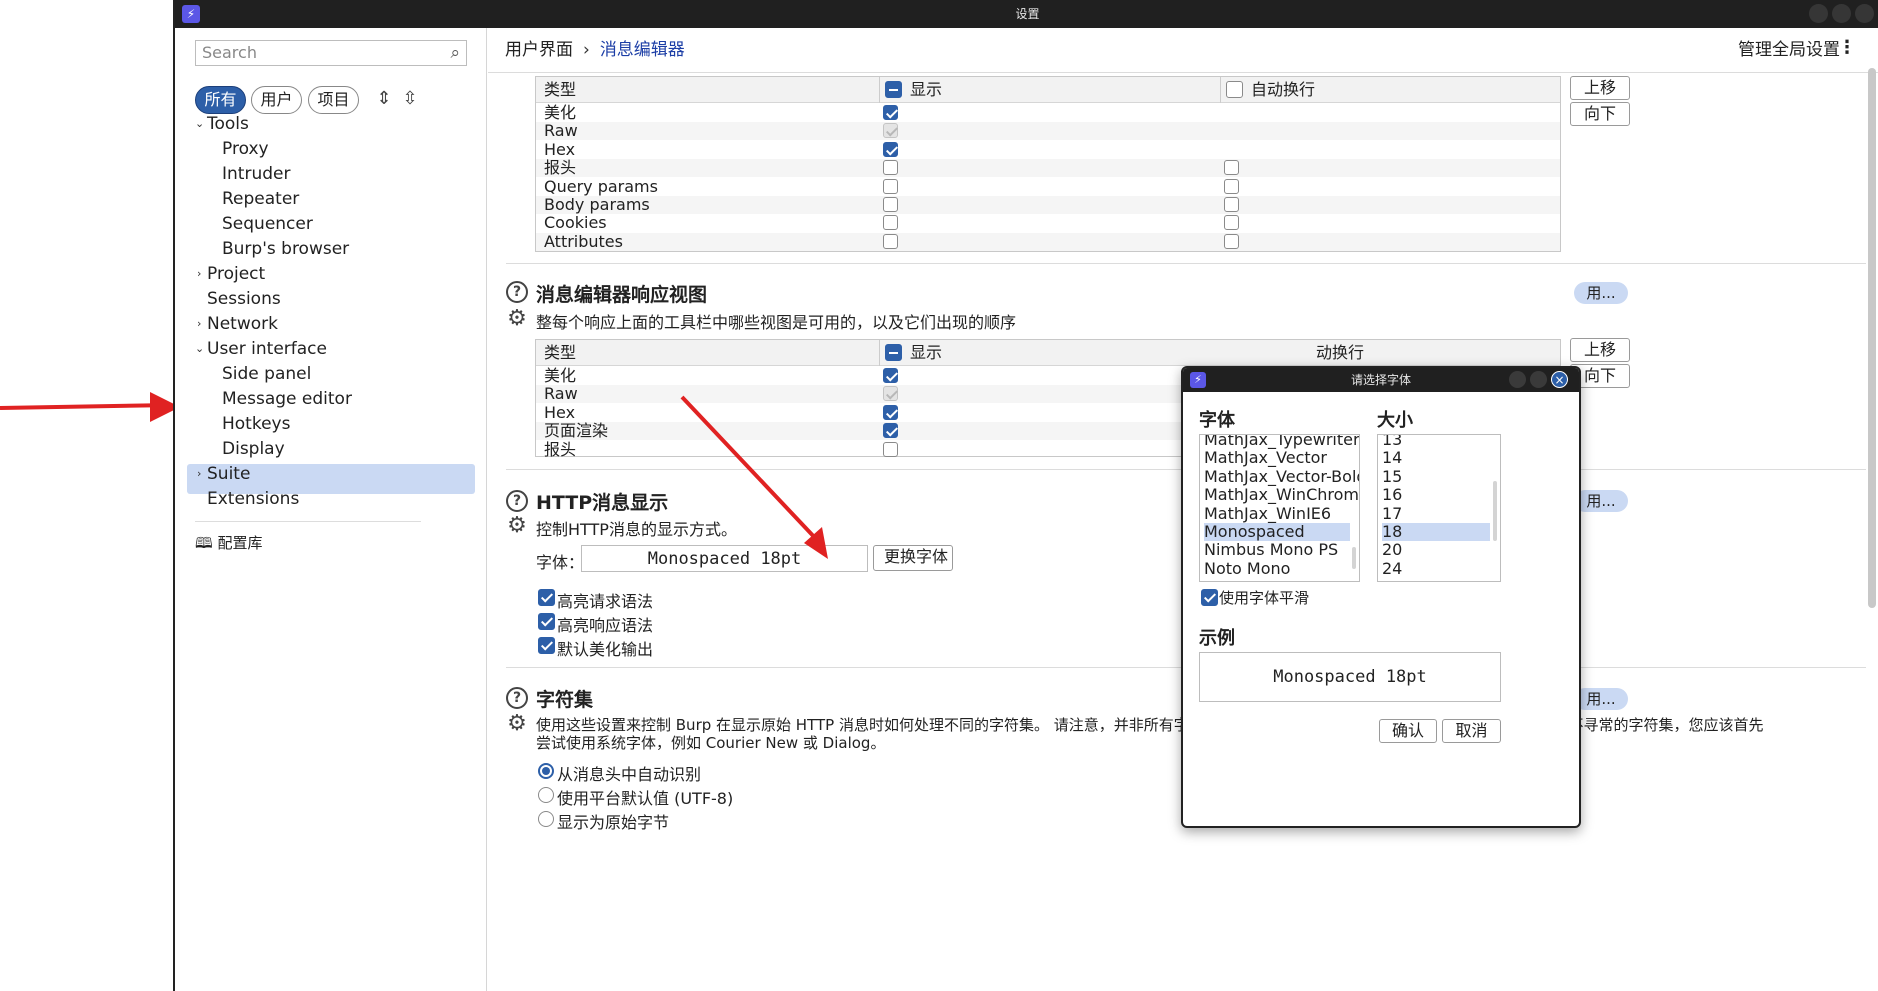 This screenshot has width=1878, height=991. What do you see at coordinates (253, 449) in the screenshot?
I see `tree-item-display: Display` at bounding box center [253, 449].